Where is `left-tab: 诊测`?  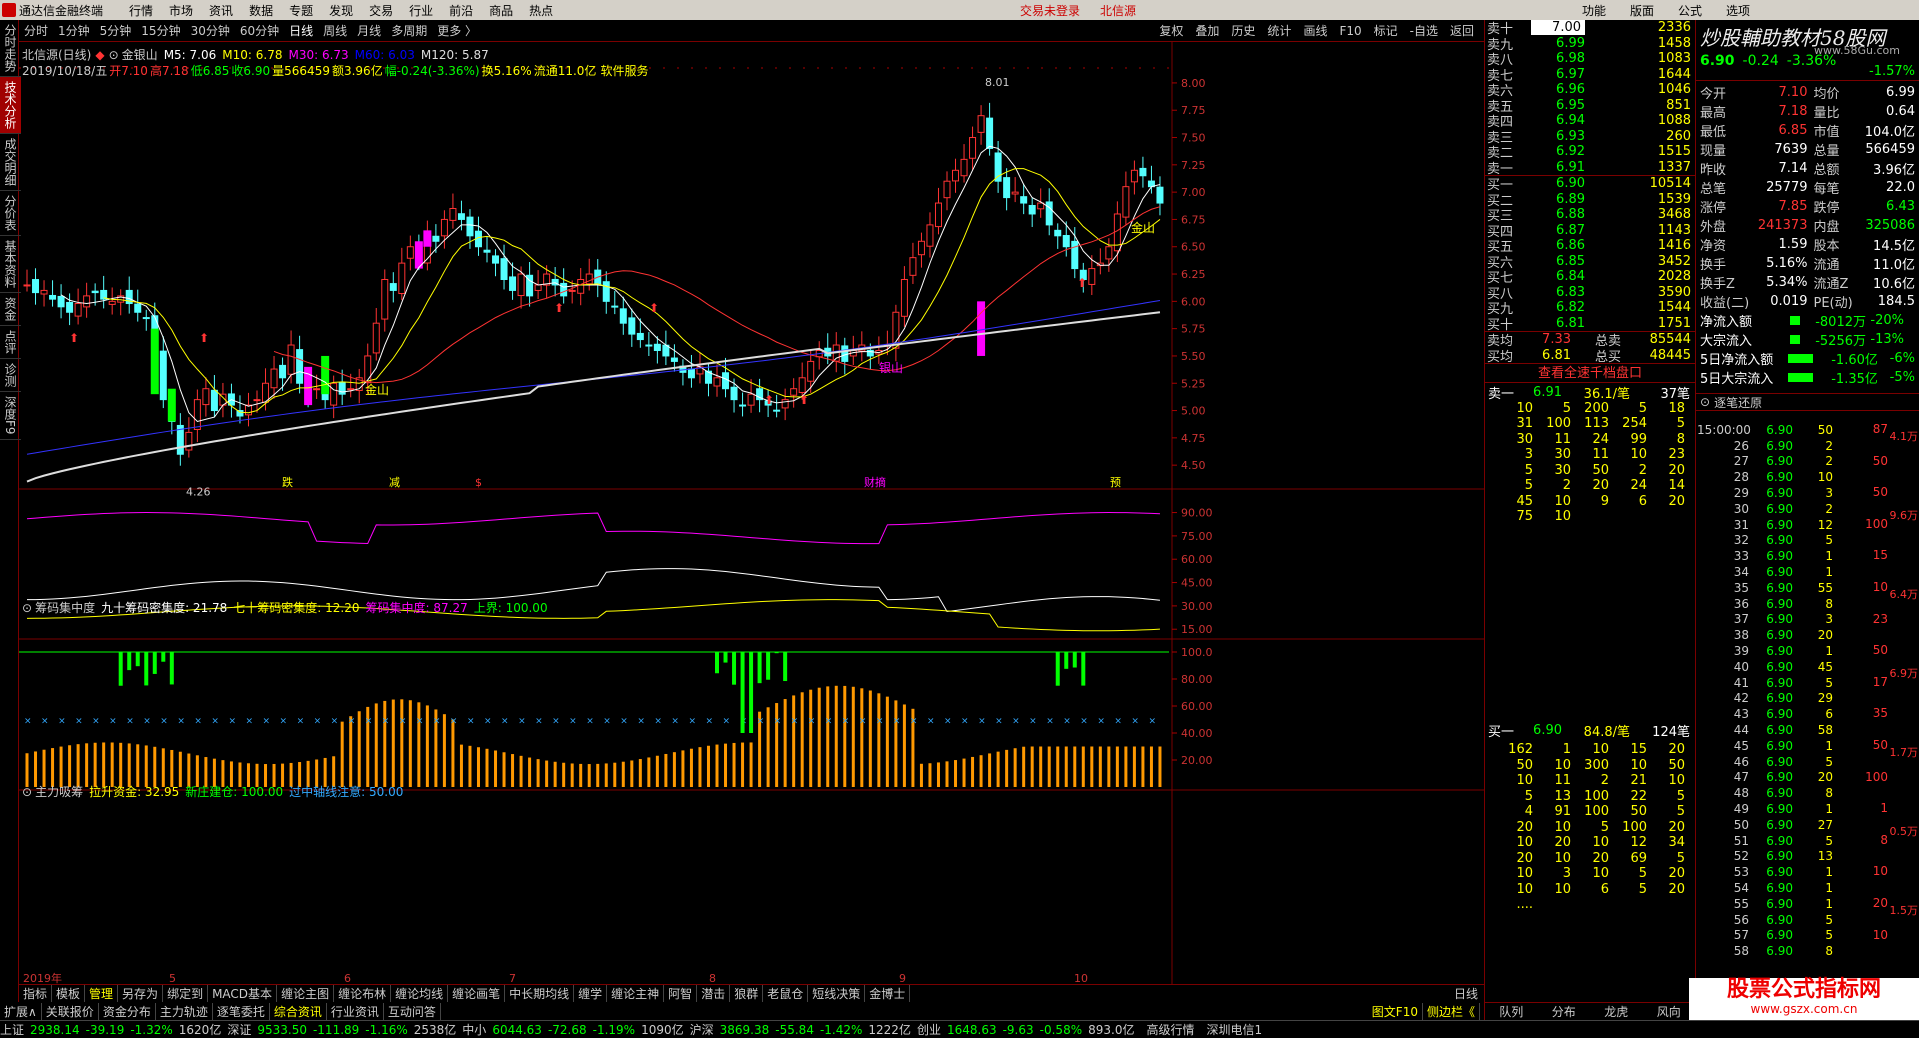
left-tab: 诊测 is located at coordinates (10, 375).